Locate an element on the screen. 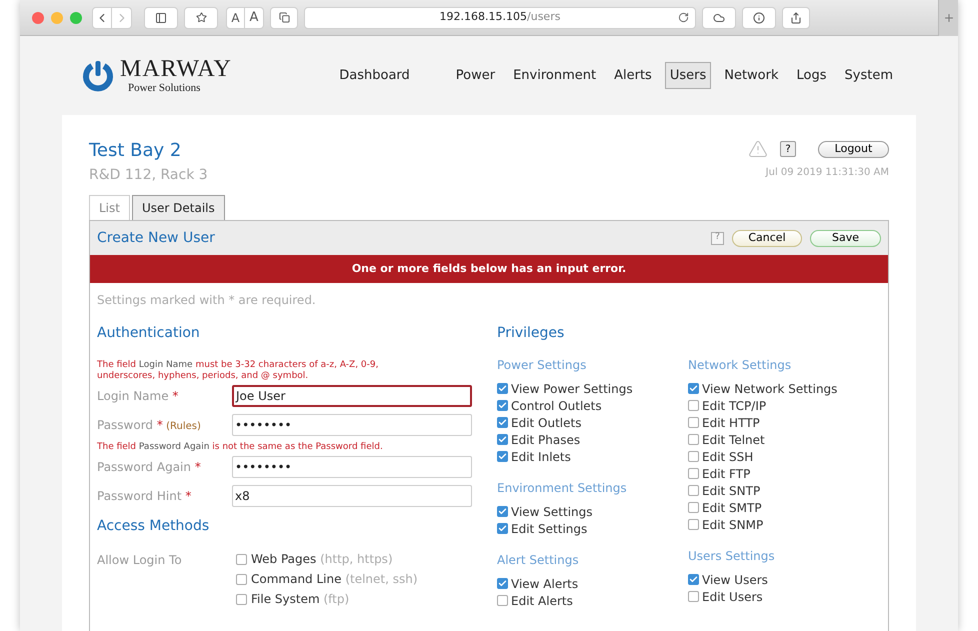 Image resolution: width=978 pixels, height=631 pixels. logo-tagline: Power Solutions is located at coordinates (165, 88).